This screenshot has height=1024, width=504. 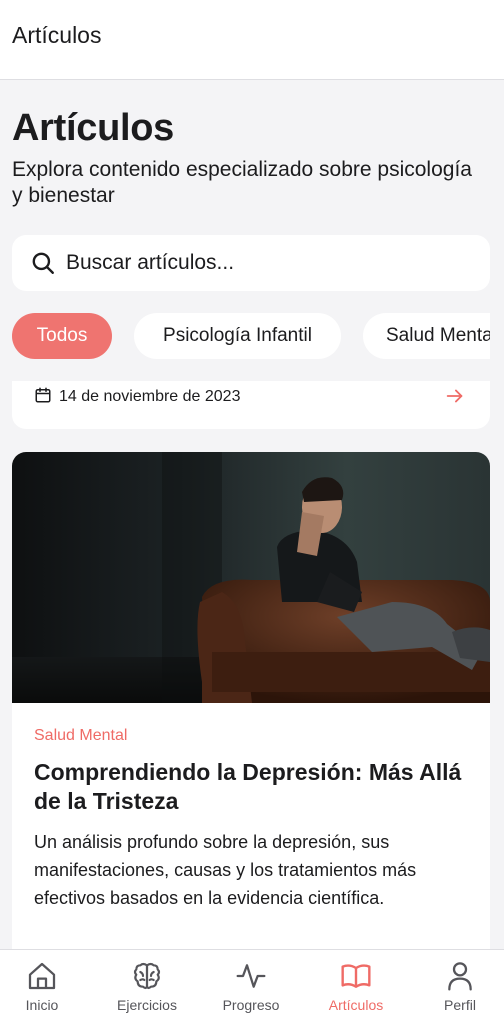 What do you see at coordinates (42, 1005) in the screenshot?
I see `nav-label-inicio: Inicio` at bounding box center [42, 1005].